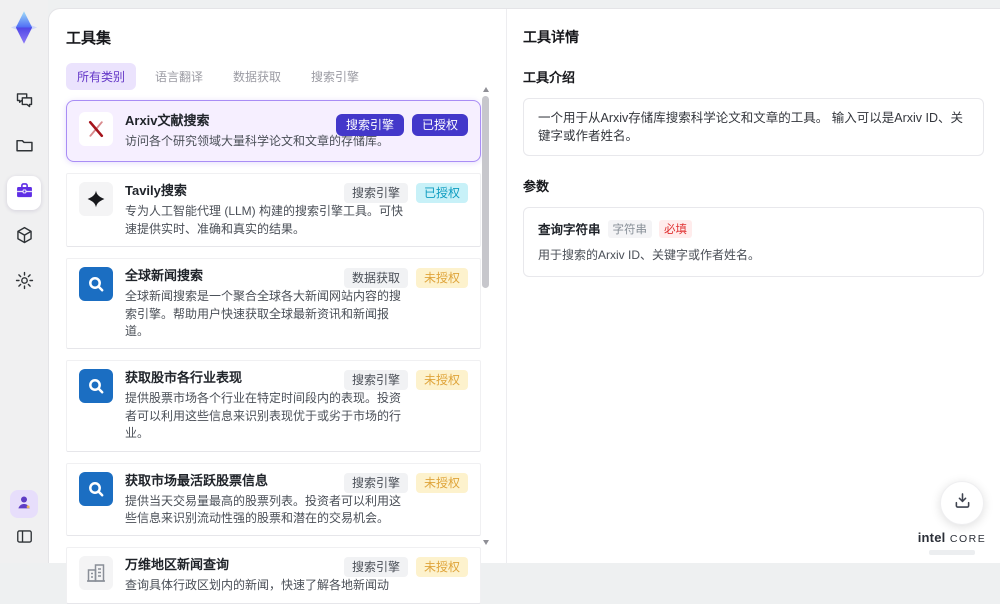 The width and height of the screenshot is (1000, 604). Describe the element at coordinates (569, 230) in the screenshot. I see `parameter-name: 查询字符串` at that location.